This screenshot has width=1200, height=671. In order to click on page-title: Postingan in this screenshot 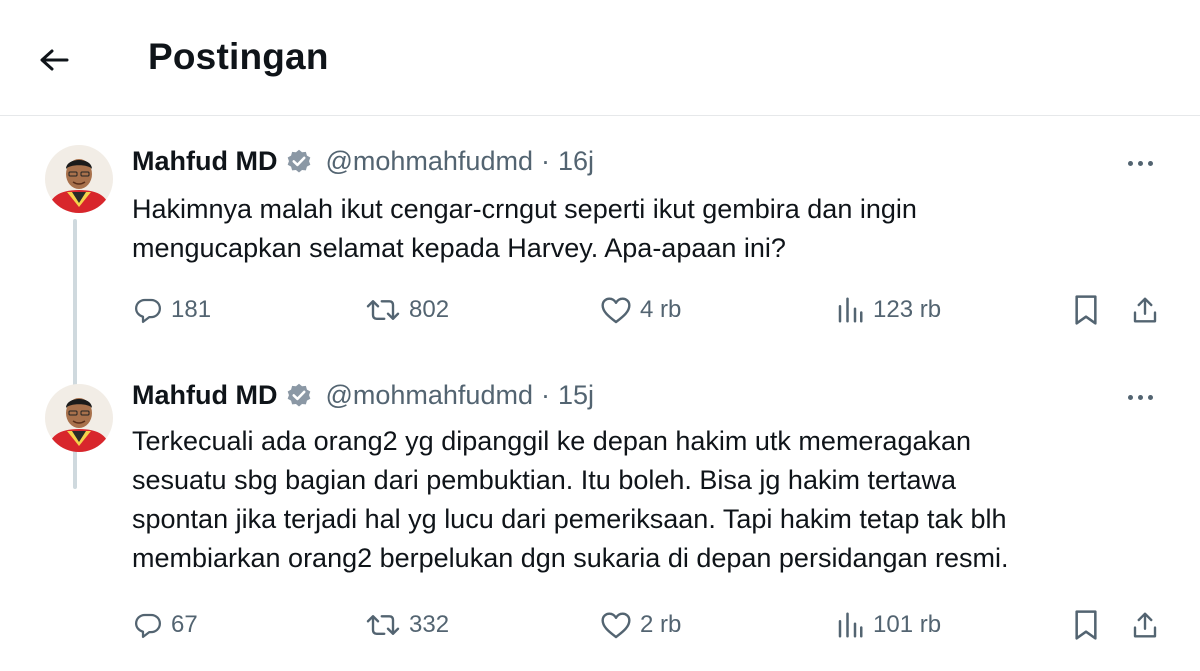, I will do `click(238, 56)`.